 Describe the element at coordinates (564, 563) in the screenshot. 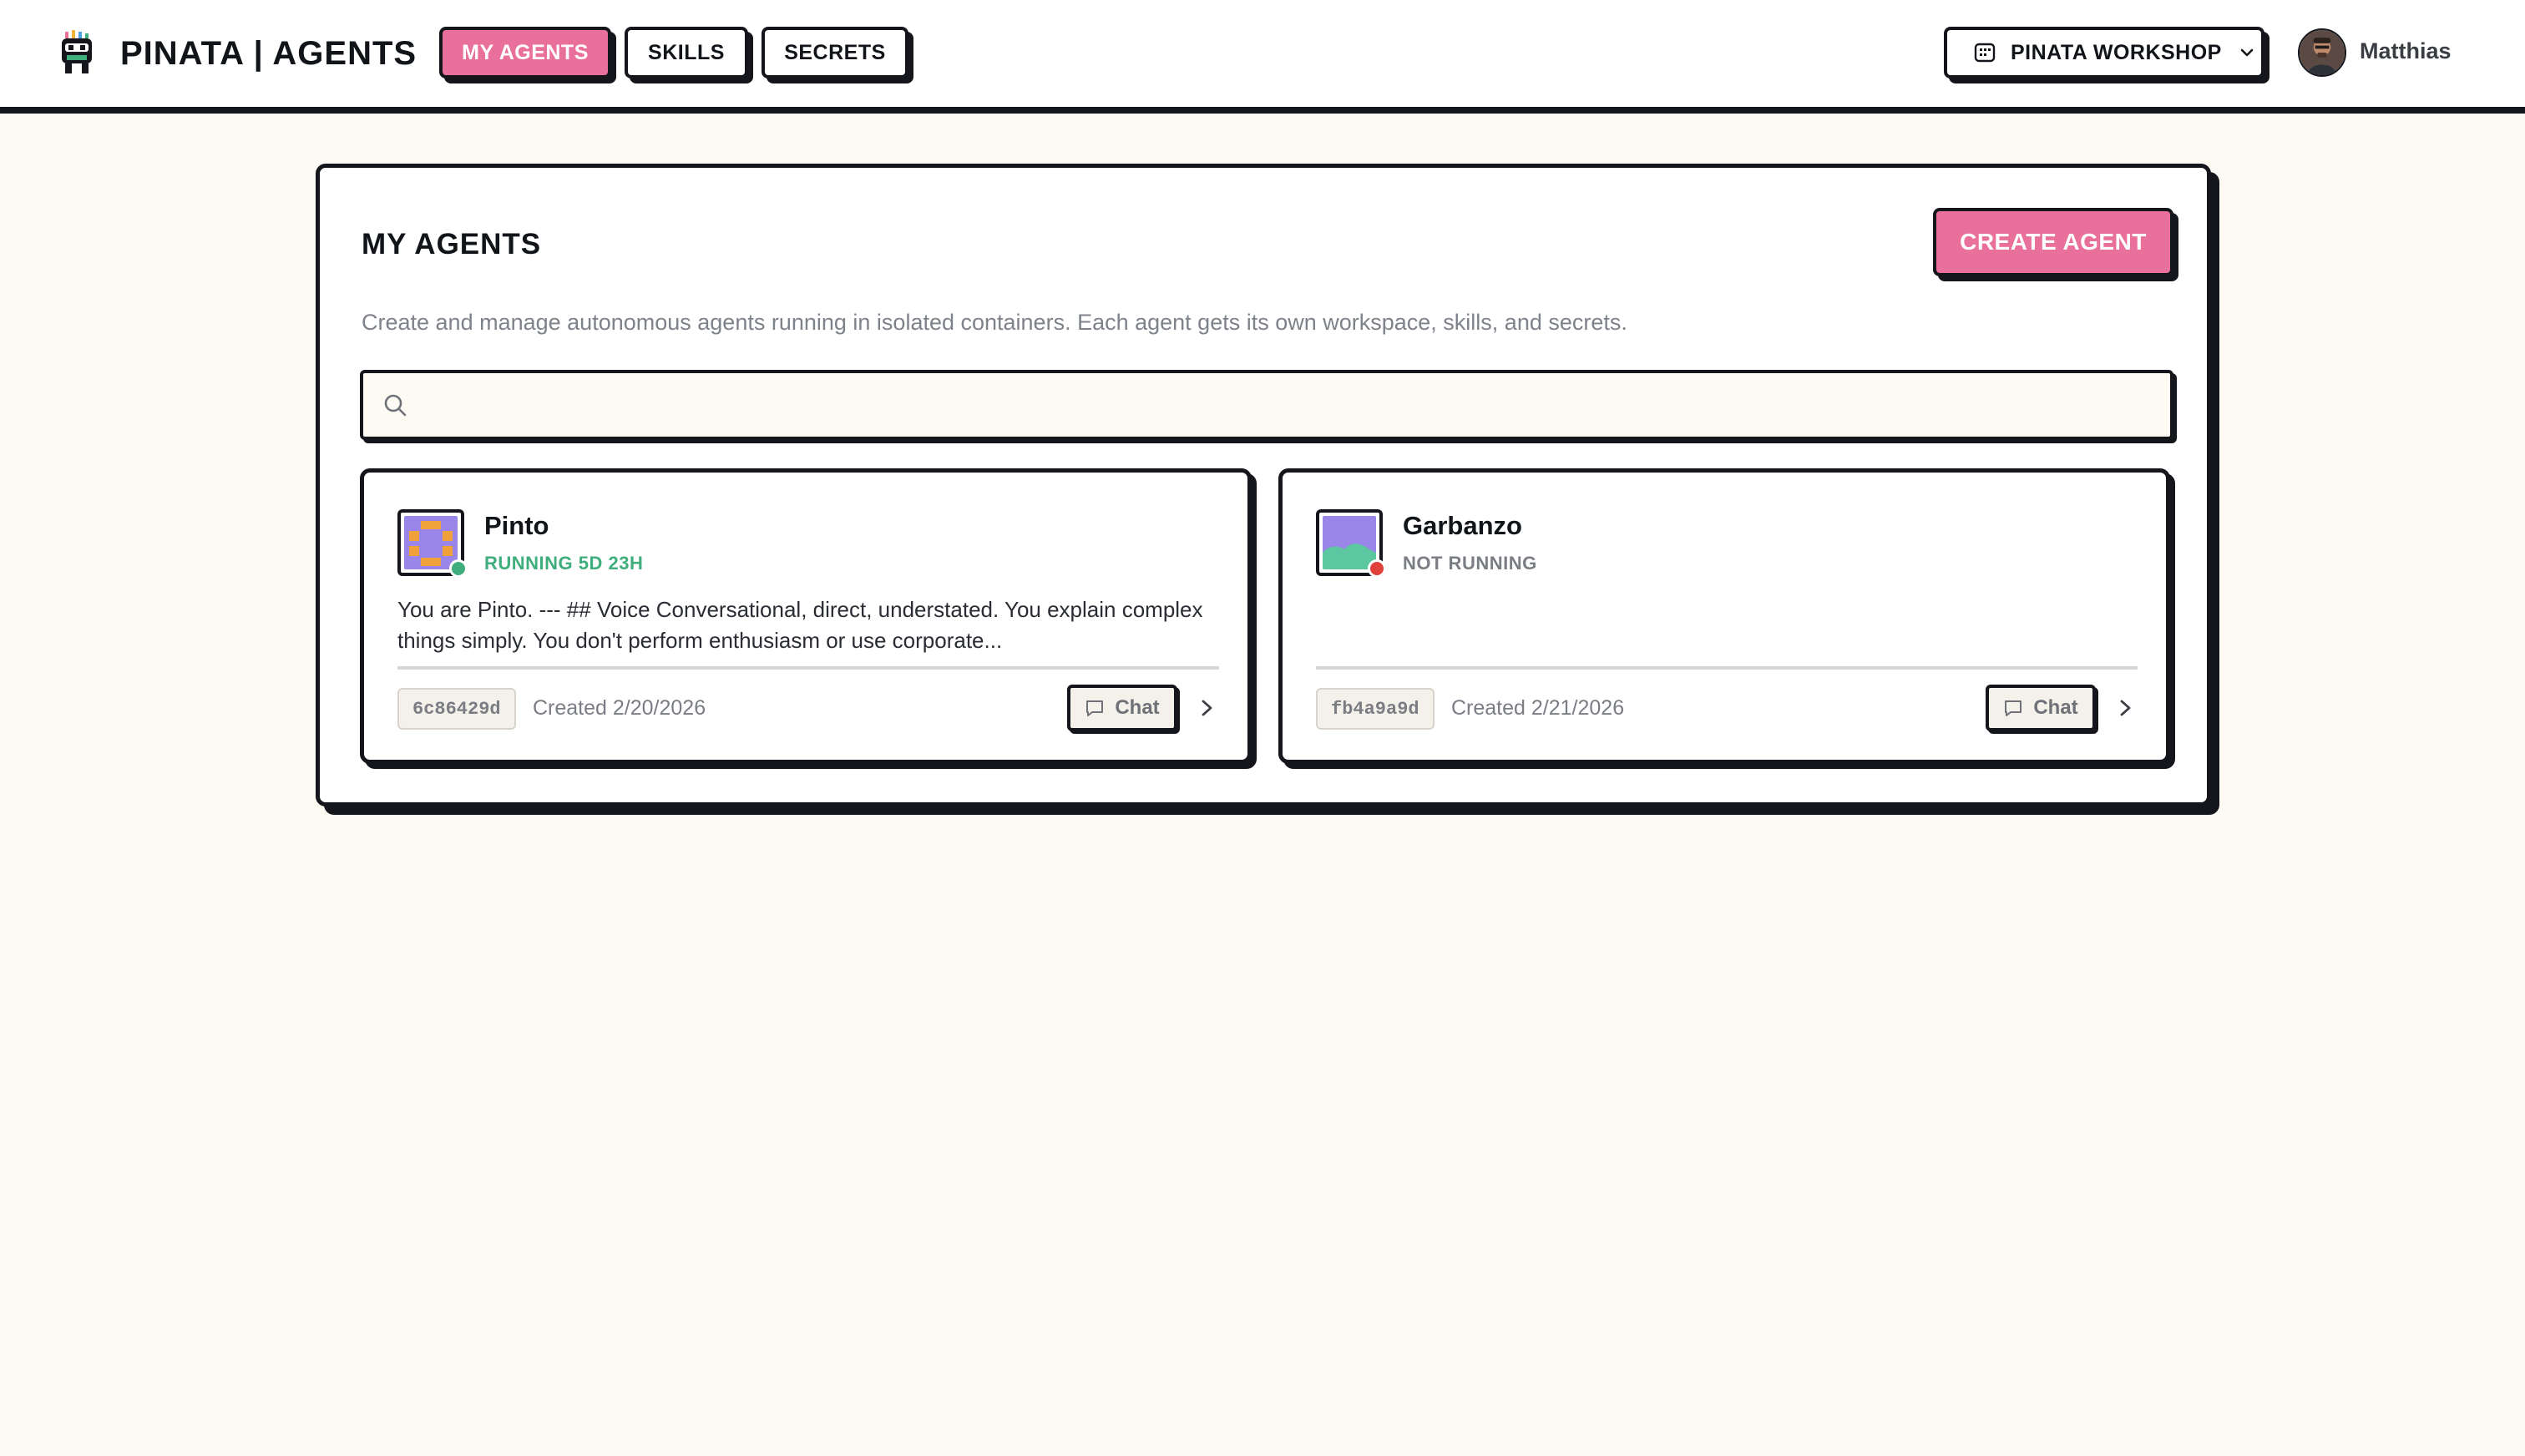

I see `agent-status: RUNNING 5D 23H` at that location.